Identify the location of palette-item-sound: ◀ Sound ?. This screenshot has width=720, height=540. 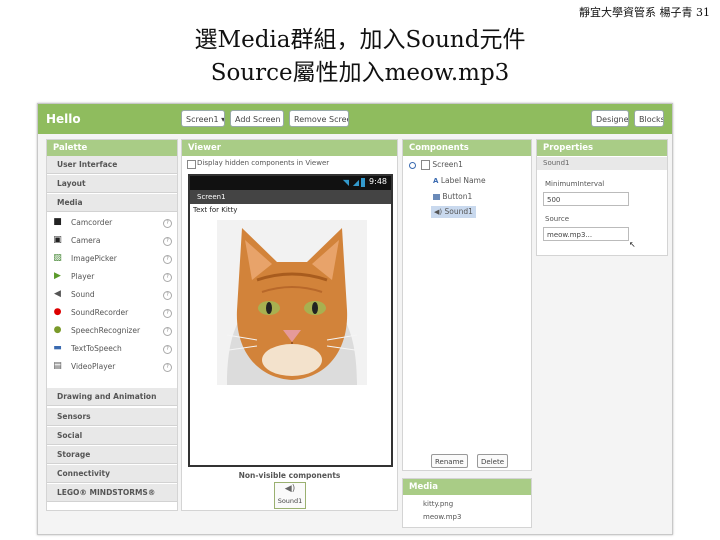
(112, 295).